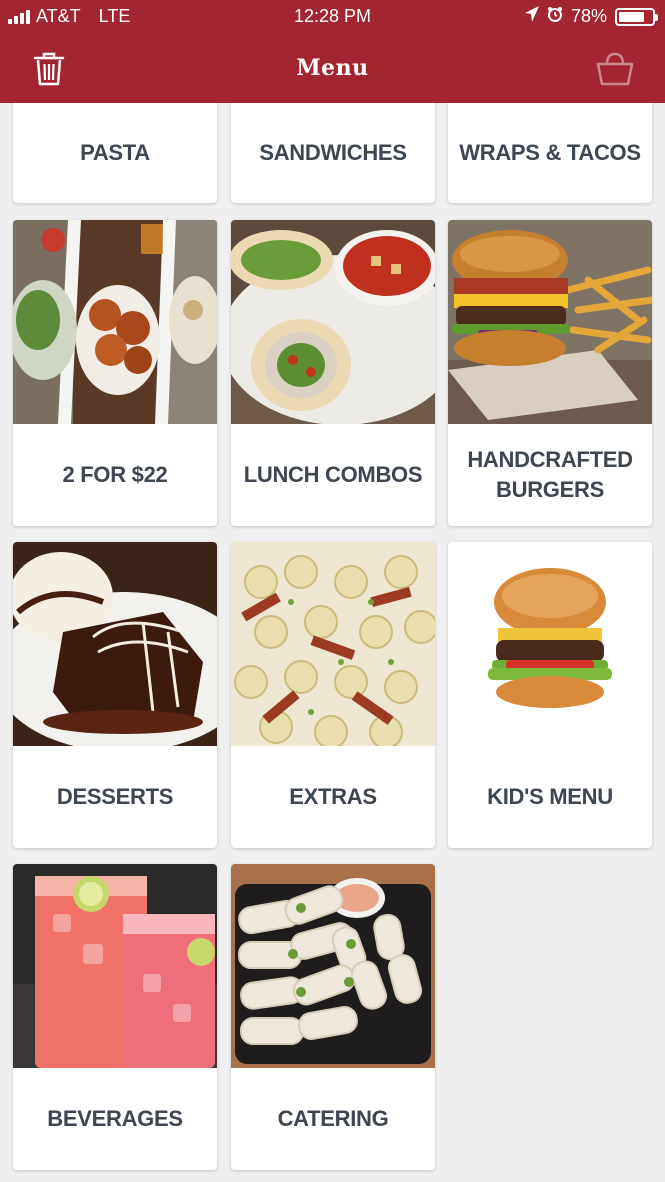 Image resolution: width=665 pixels, height=1182 pixels. What do you see at coordinates (115, 152) in the screenshot?
I see `category-label: PASTA` at bounding box center [115, 152].